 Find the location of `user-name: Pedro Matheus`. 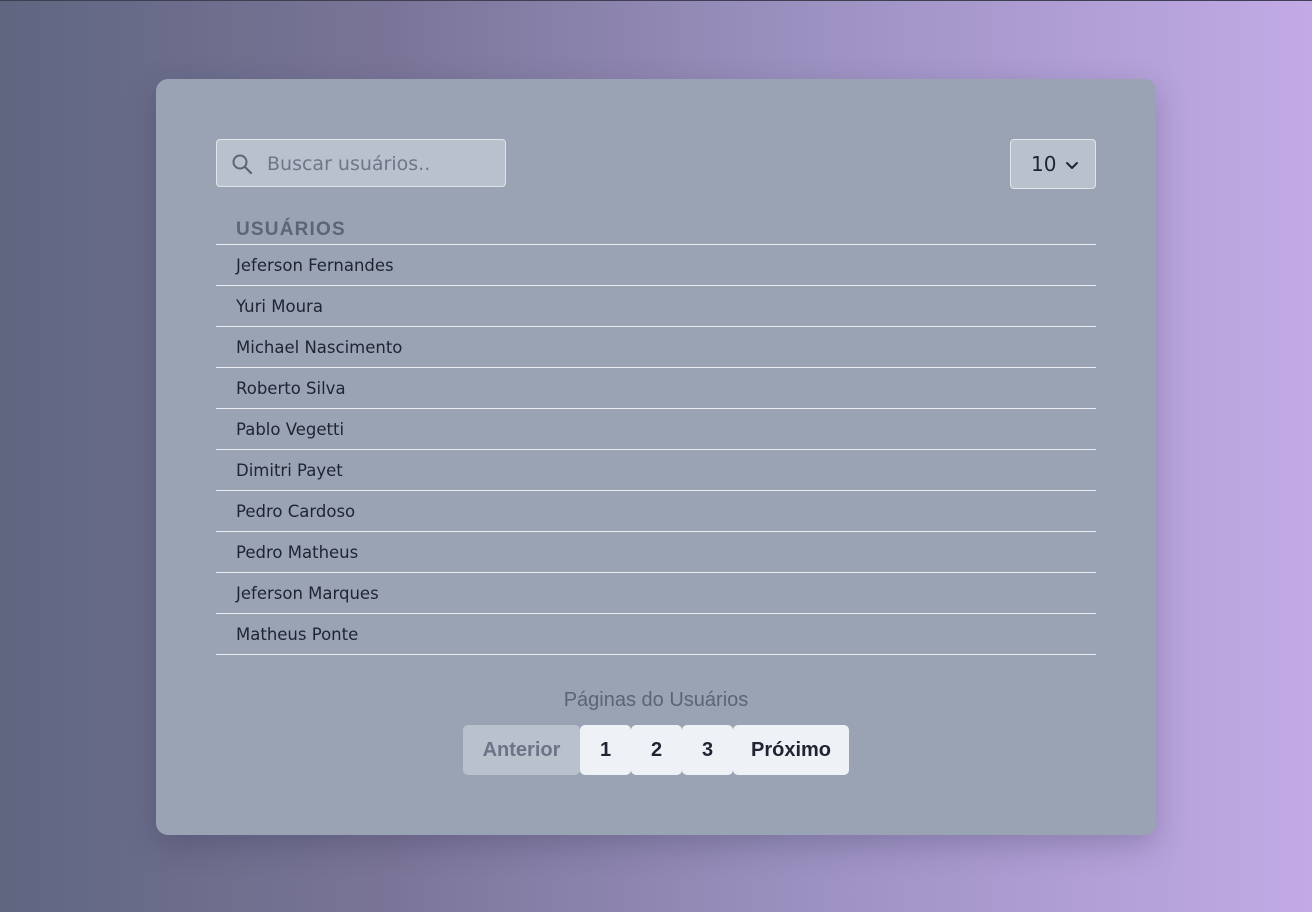

user-name: Pedro Matheus is located at coordinates (297, 552).